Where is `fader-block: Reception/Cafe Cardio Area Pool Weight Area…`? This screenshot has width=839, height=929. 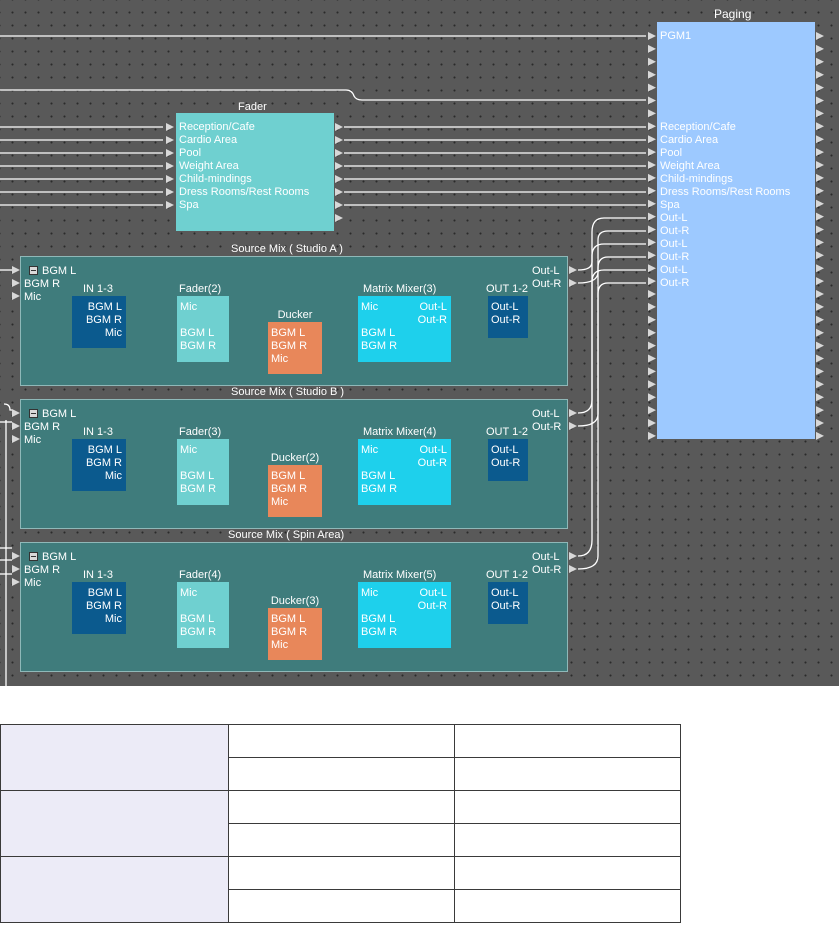
fader-block: Reception/Cafe Cardio Area Pool Weight Area… is located at coordinates (255, 172).